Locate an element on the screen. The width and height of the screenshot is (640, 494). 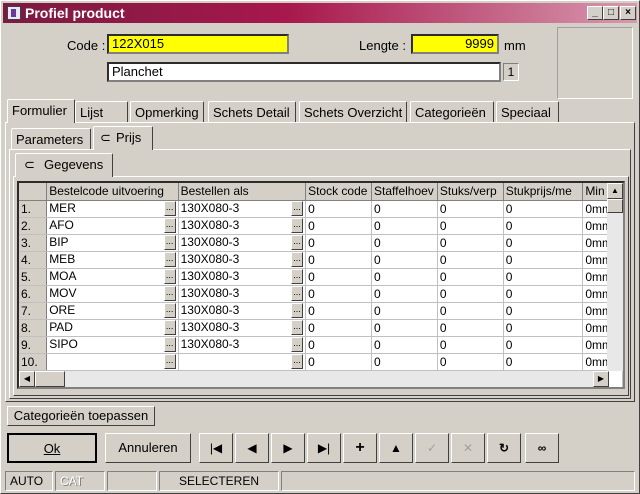
horizontal-scrollbar: ◀ ▶ is located at coordinates (314, 379).